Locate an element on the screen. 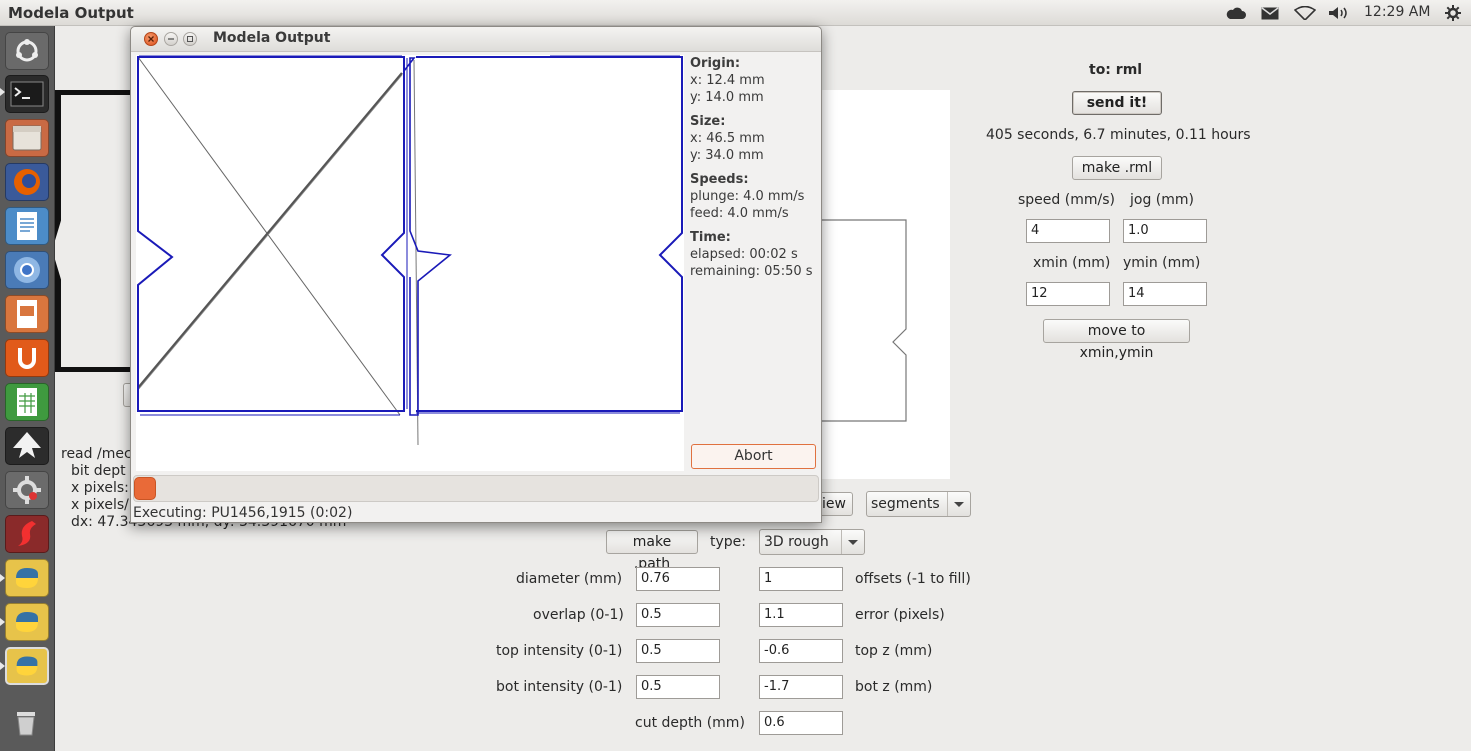 The image size is (1471, 751). output-format-label: to: rml is located at coordinates (1116, 70).